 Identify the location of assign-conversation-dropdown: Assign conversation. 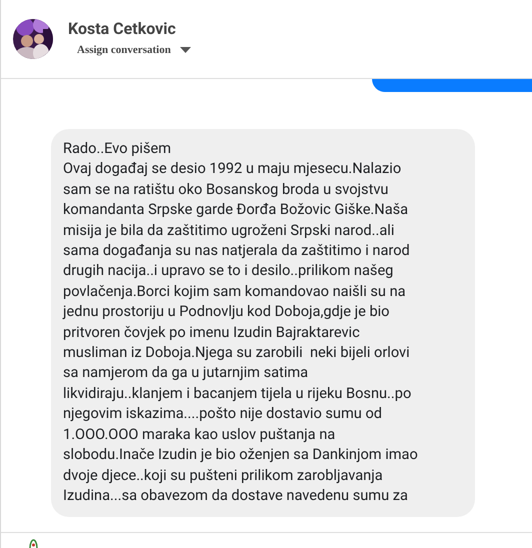
(134, 50).